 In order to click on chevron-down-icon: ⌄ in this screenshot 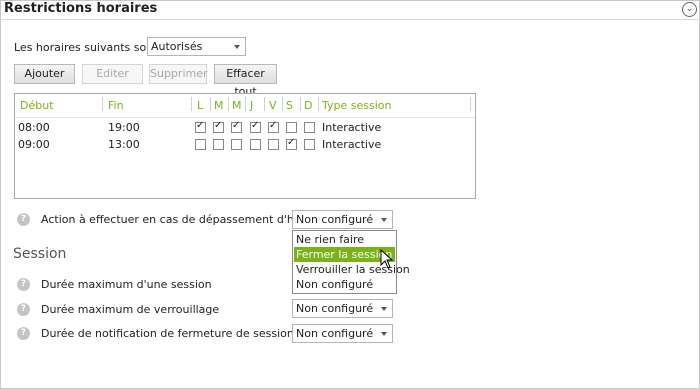, I will do `click(689, 9)`.